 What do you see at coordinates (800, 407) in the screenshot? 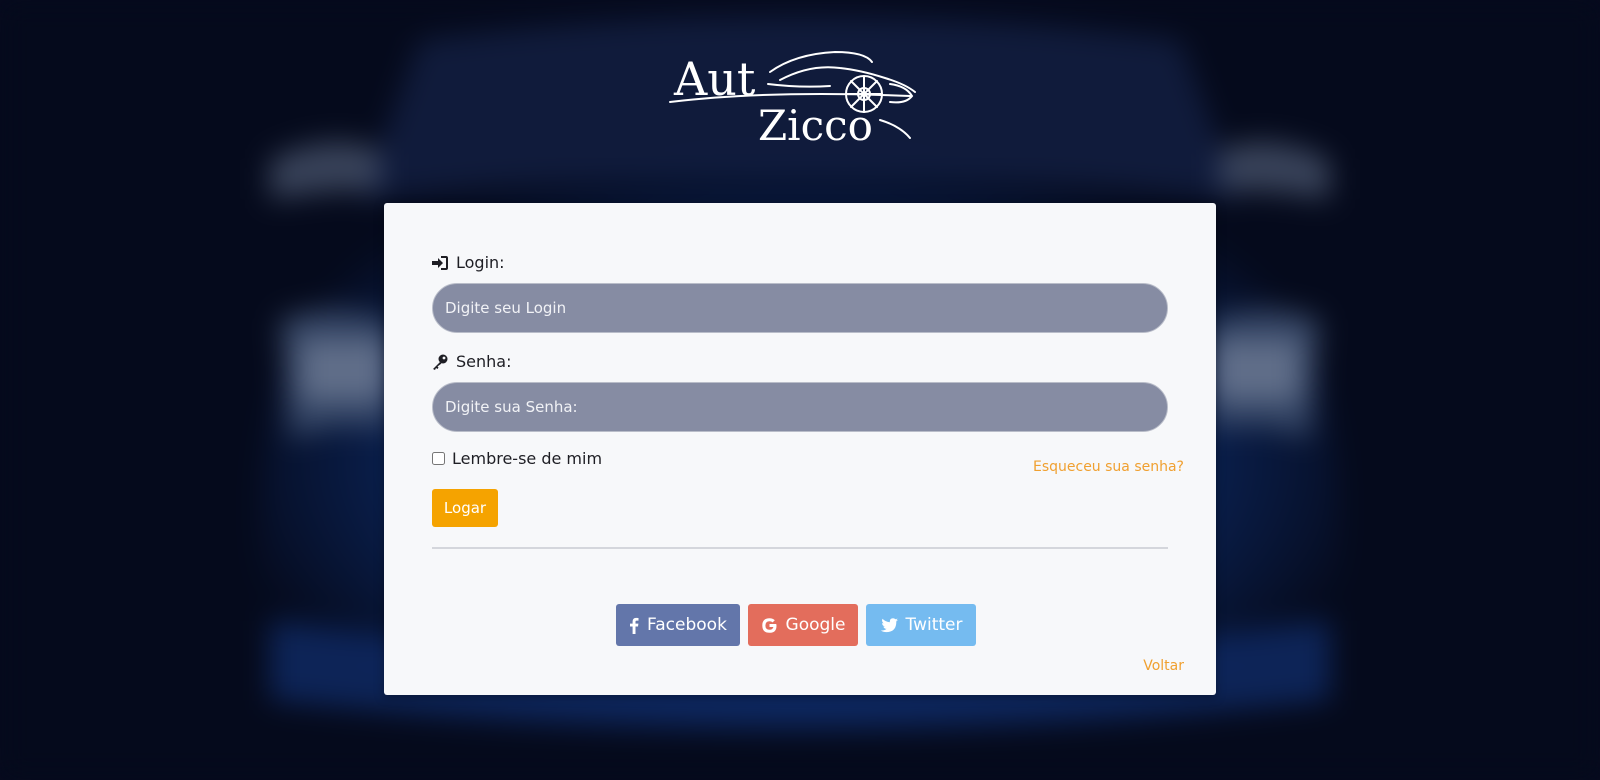
I see `password-input` at bounding box center [800, 407].